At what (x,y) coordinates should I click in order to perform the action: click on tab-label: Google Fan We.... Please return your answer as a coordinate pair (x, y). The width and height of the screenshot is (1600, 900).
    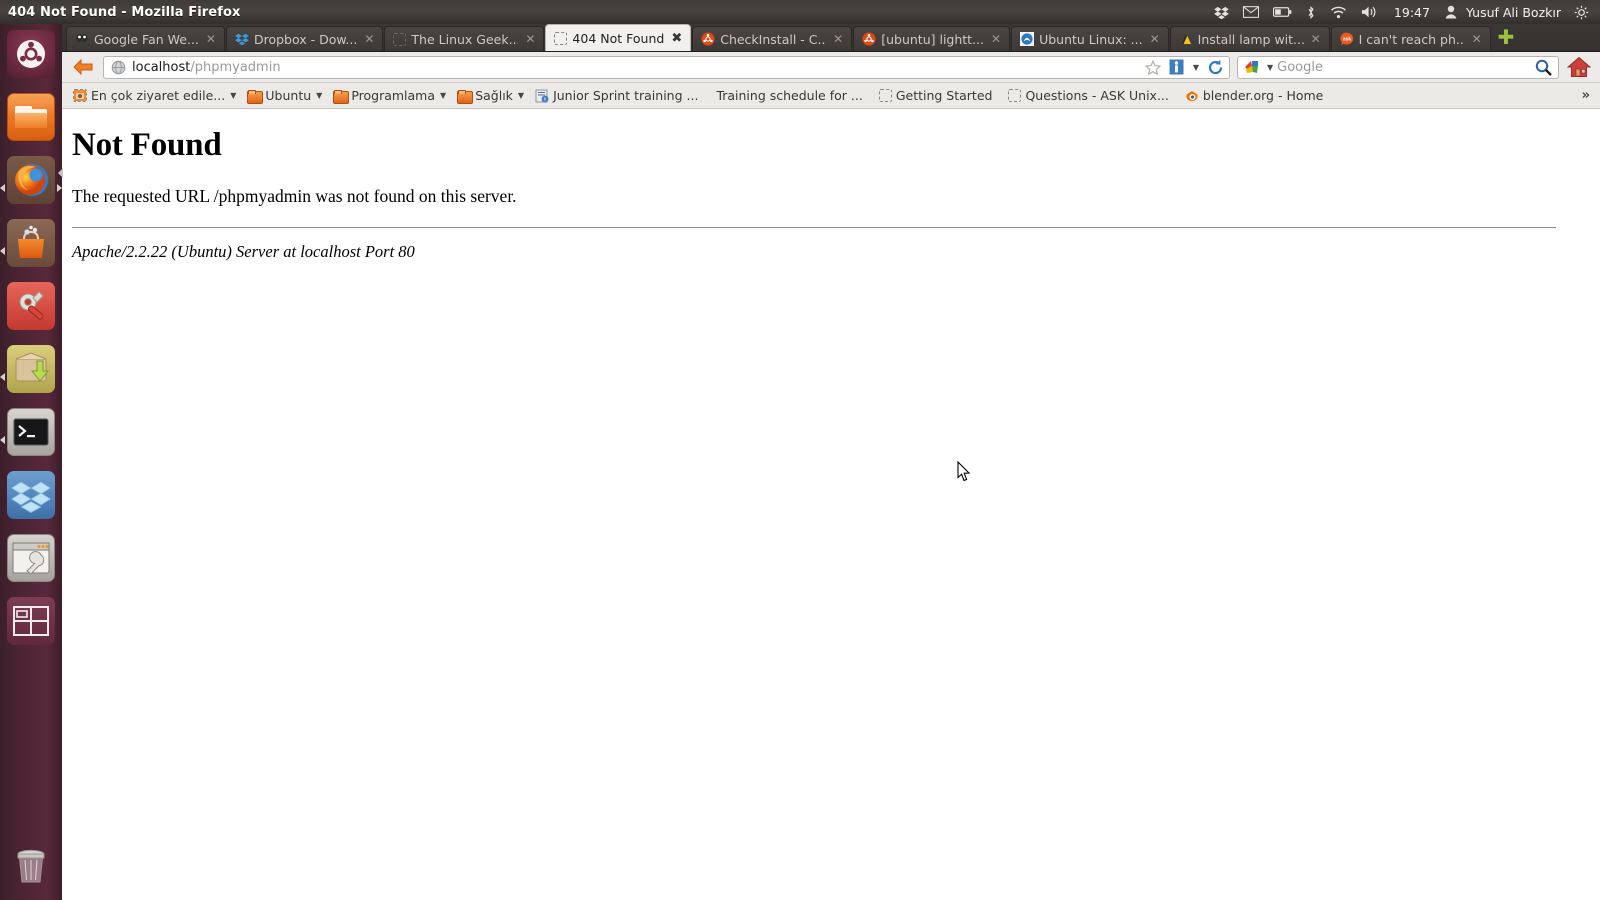
    Looking at the image, I should click on (146, 39).